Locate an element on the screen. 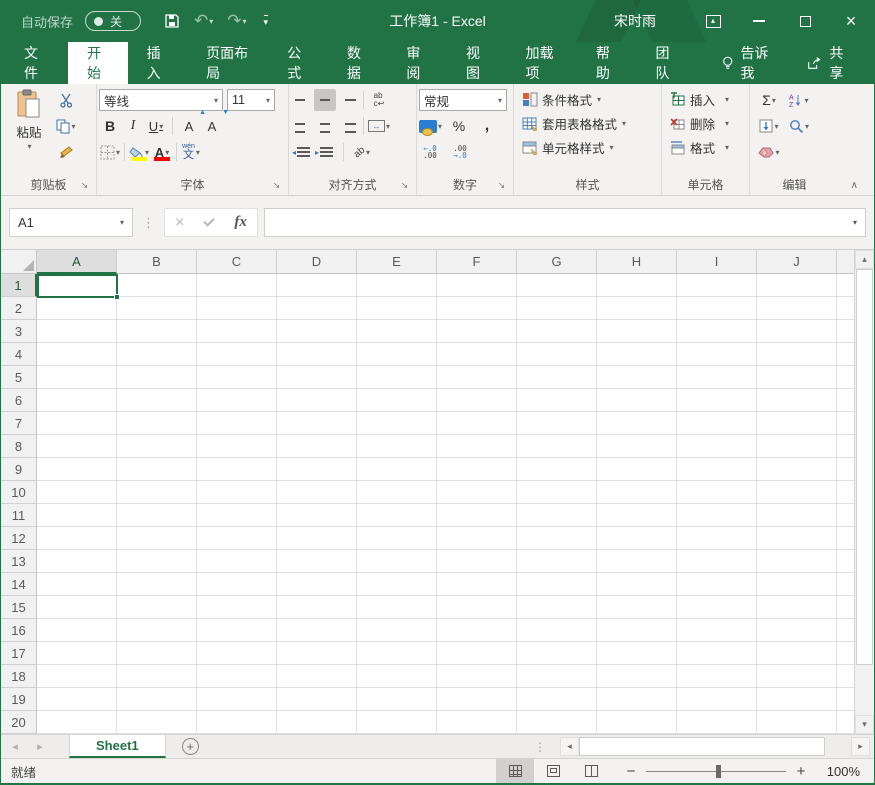 The image size is (875, 785). cell-C9 is located at coordinates (237, 469).